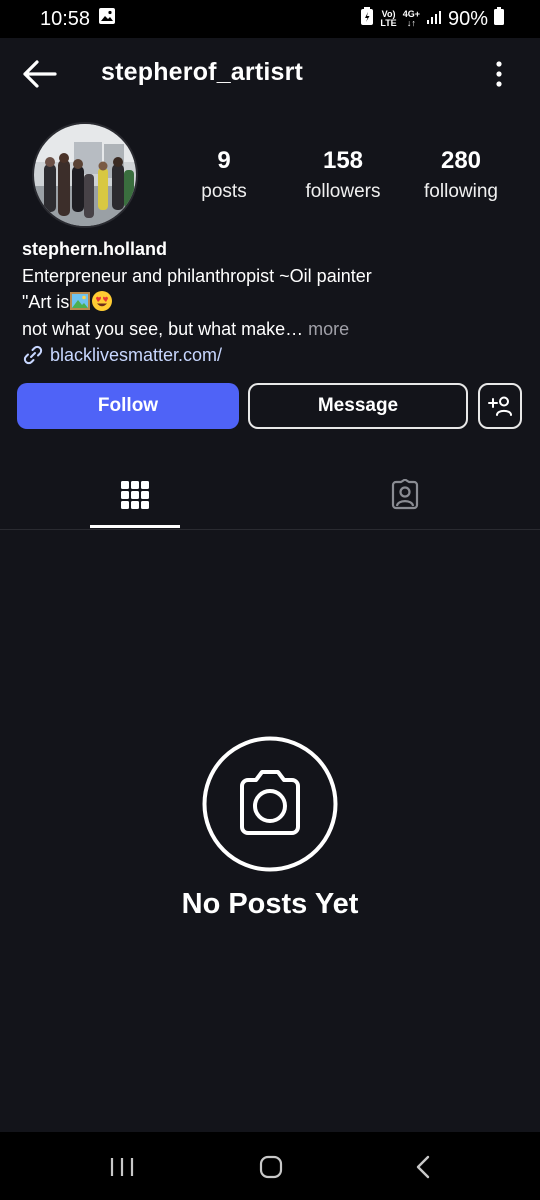 This screenshot has height=1200, width=540. I want to click on gallery-notification-icon, so click(107, 19).